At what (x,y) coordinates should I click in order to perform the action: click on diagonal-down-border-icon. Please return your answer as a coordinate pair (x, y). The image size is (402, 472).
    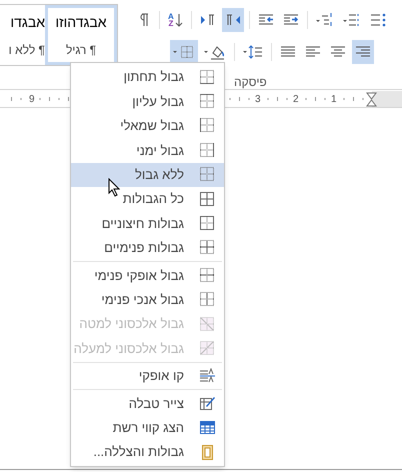
    Looking at the image, I should click on (207, 324).